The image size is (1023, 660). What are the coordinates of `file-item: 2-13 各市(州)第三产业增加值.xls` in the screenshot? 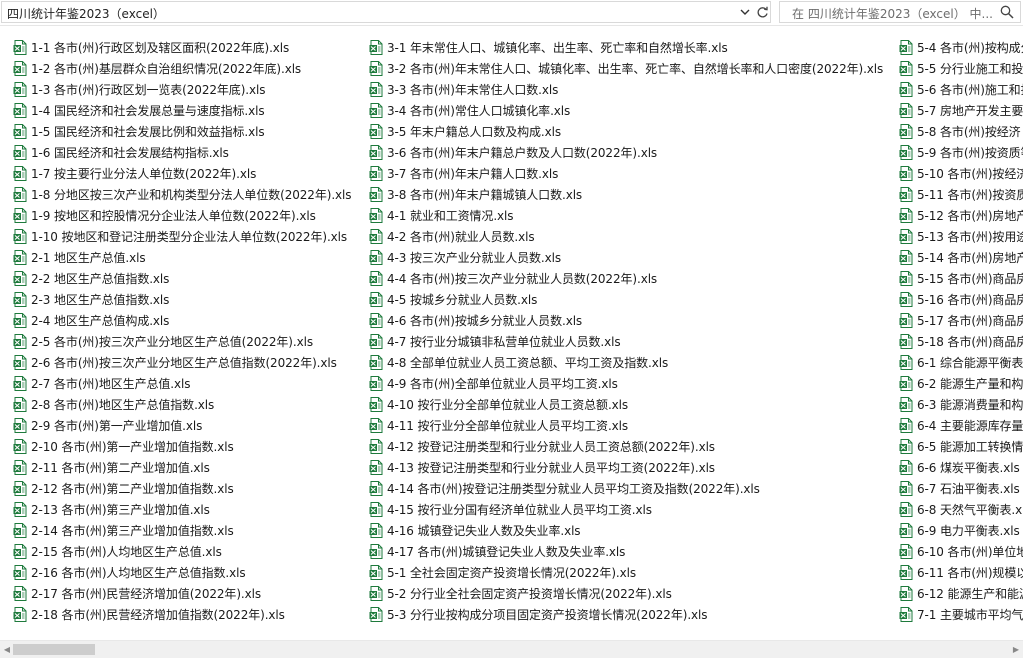 It's located at (175, 509).